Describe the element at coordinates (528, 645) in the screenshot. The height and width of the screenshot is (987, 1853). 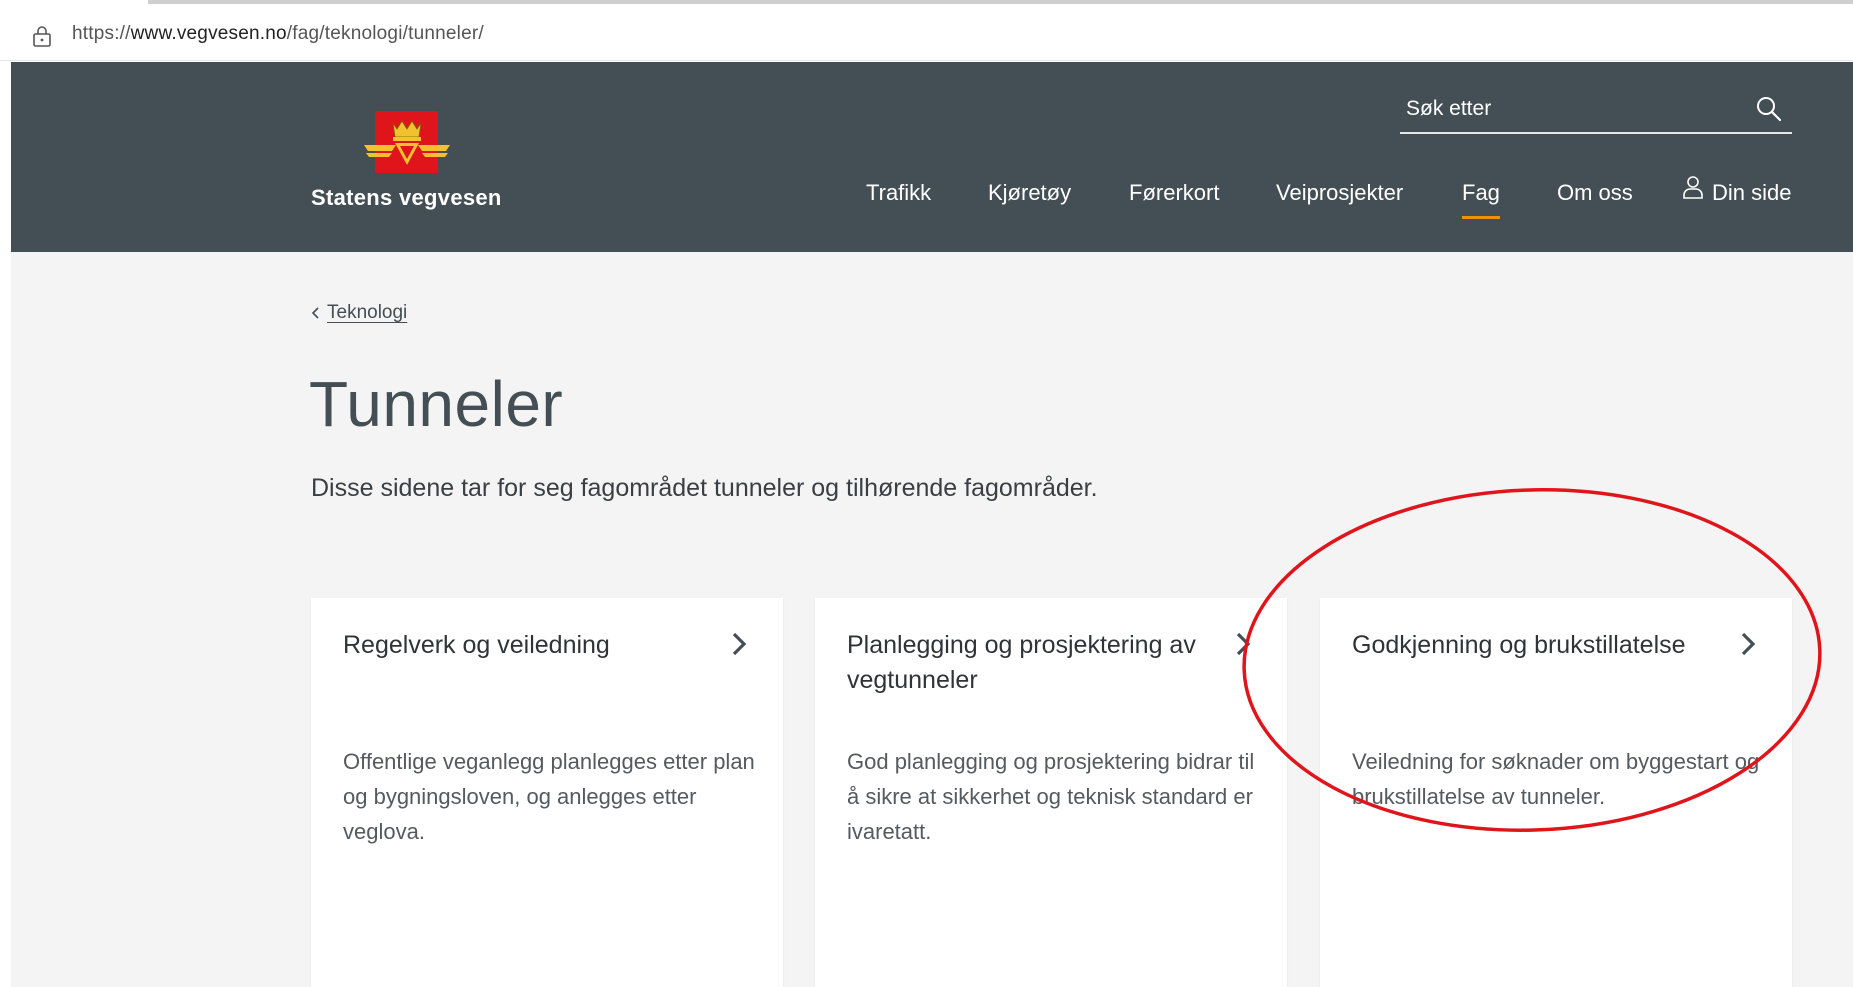
I see `card-title: Regelverk og veiledning` at that location.